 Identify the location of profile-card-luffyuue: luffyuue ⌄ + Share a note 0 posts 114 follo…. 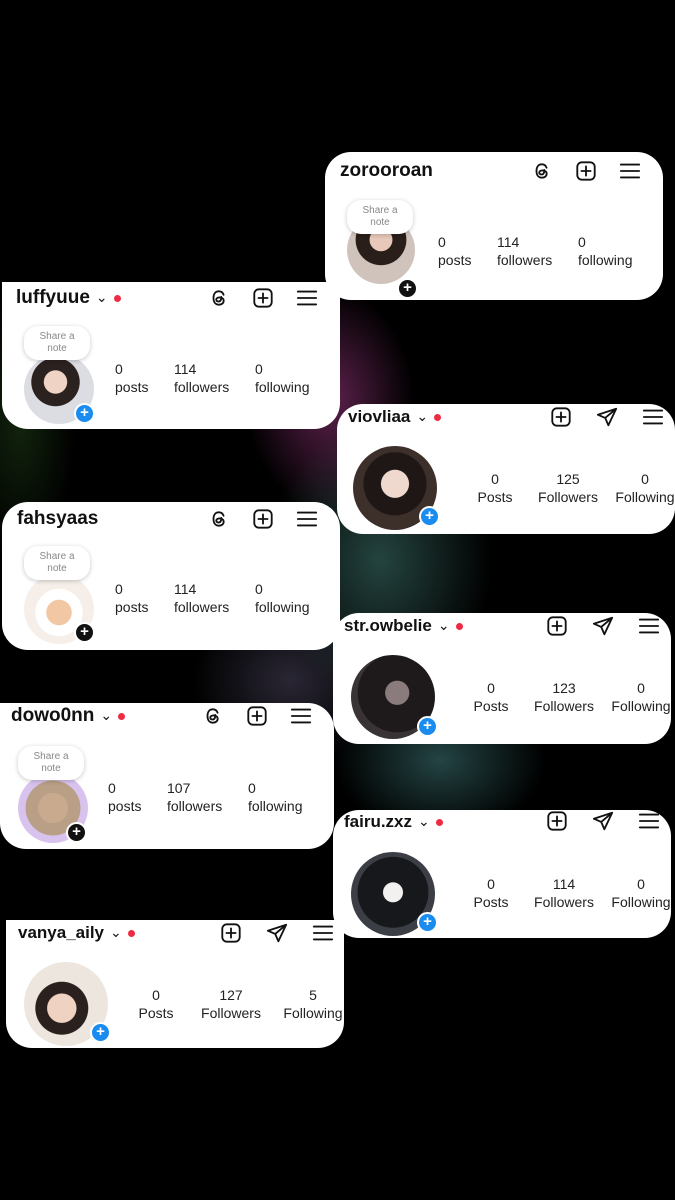
(171, 355).